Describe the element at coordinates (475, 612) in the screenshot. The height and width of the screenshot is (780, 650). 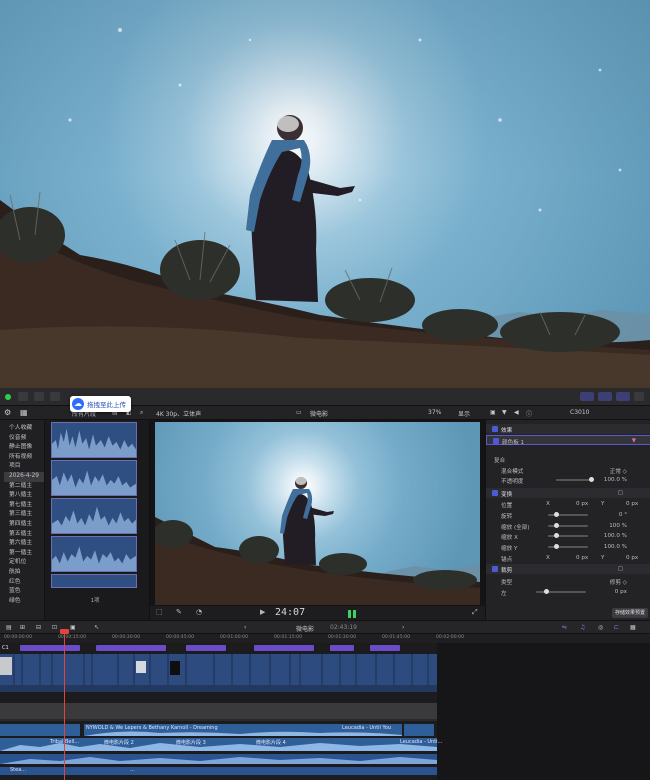
I see `fullscreen-icon: ⤢` at that location.